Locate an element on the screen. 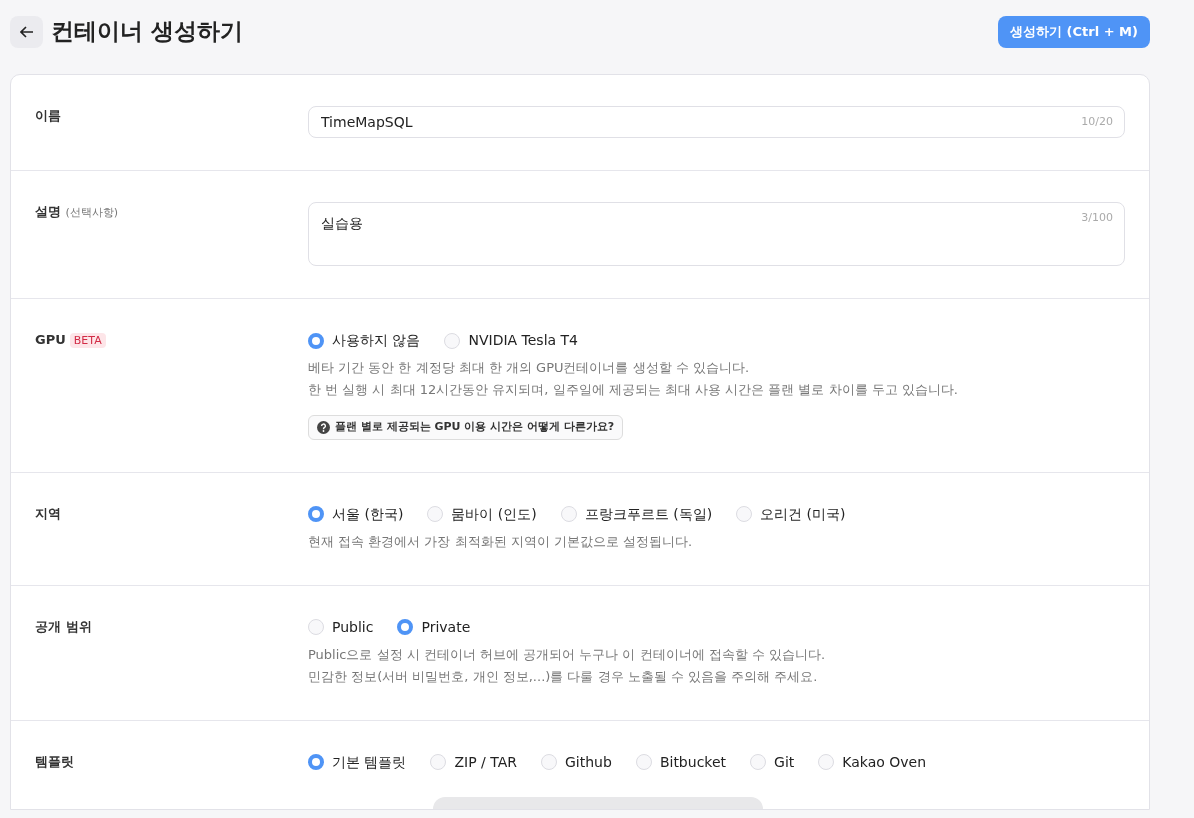 This screenshot has height=818, width=1194. field-label: 설명 is located at coordinates (48, 211).